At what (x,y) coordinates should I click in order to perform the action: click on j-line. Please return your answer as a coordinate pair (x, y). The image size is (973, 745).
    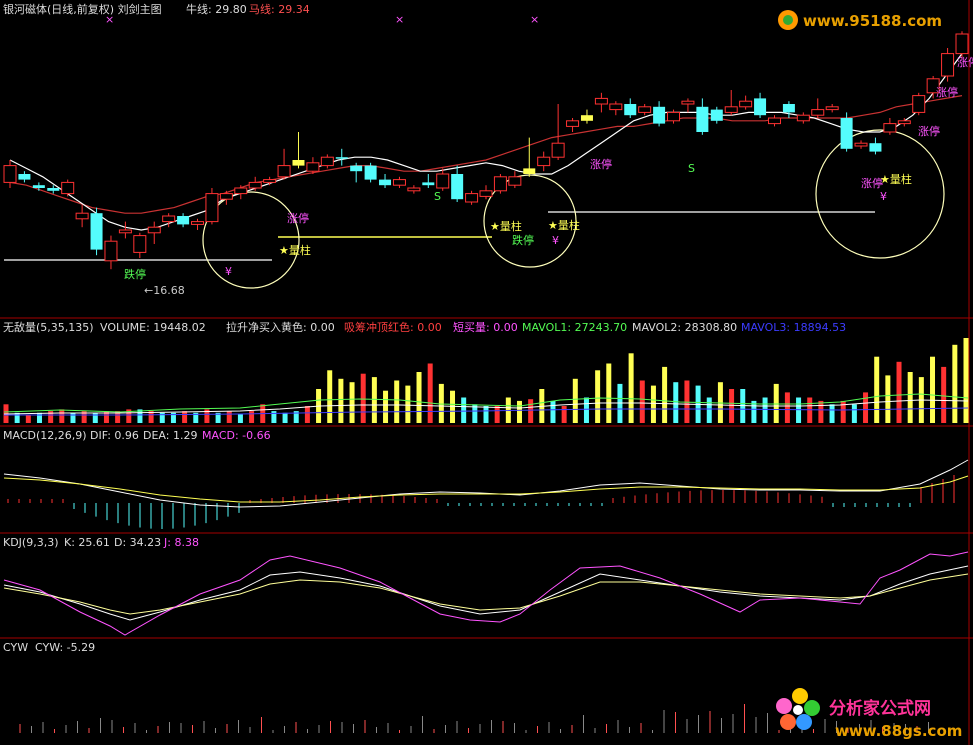
    Looking at the image, I should click on (486, 593).